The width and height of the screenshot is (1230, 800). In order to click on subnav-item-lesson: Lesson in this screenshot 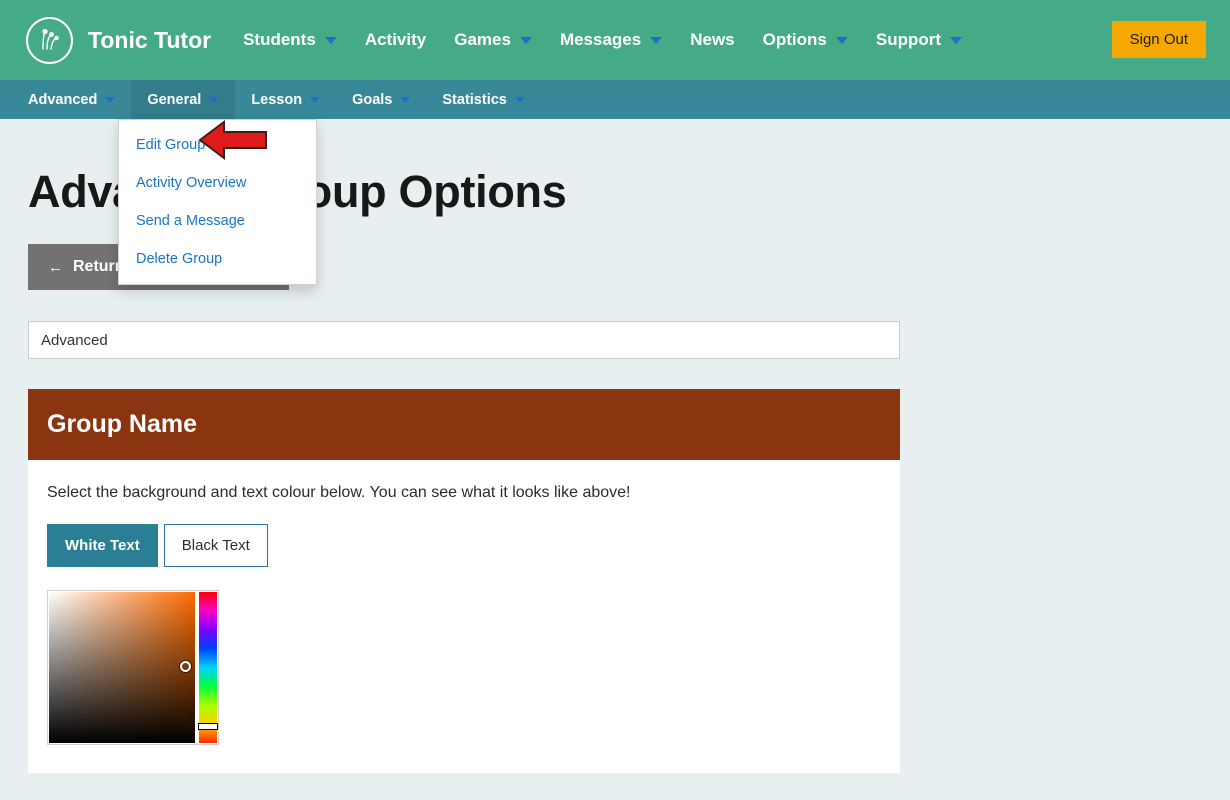, I will do `click(285, 99)`.